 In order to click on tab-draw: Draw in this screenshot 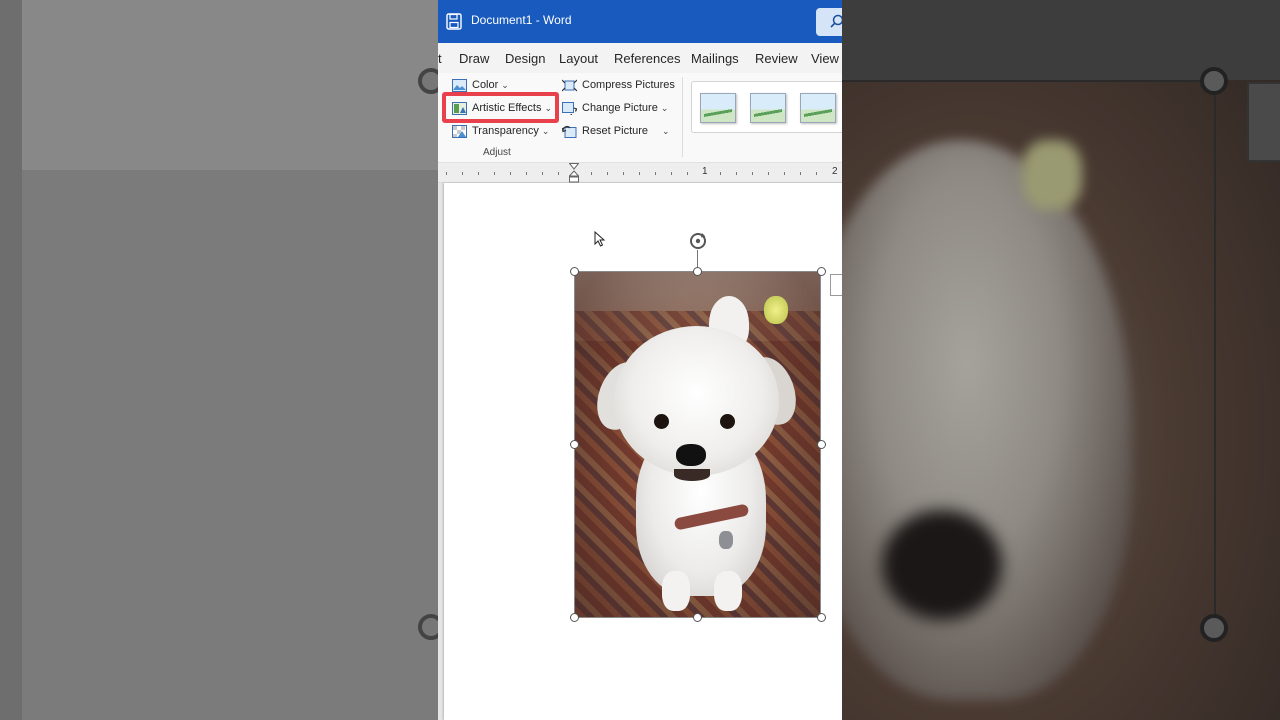, I will do `click(474, 58)`.